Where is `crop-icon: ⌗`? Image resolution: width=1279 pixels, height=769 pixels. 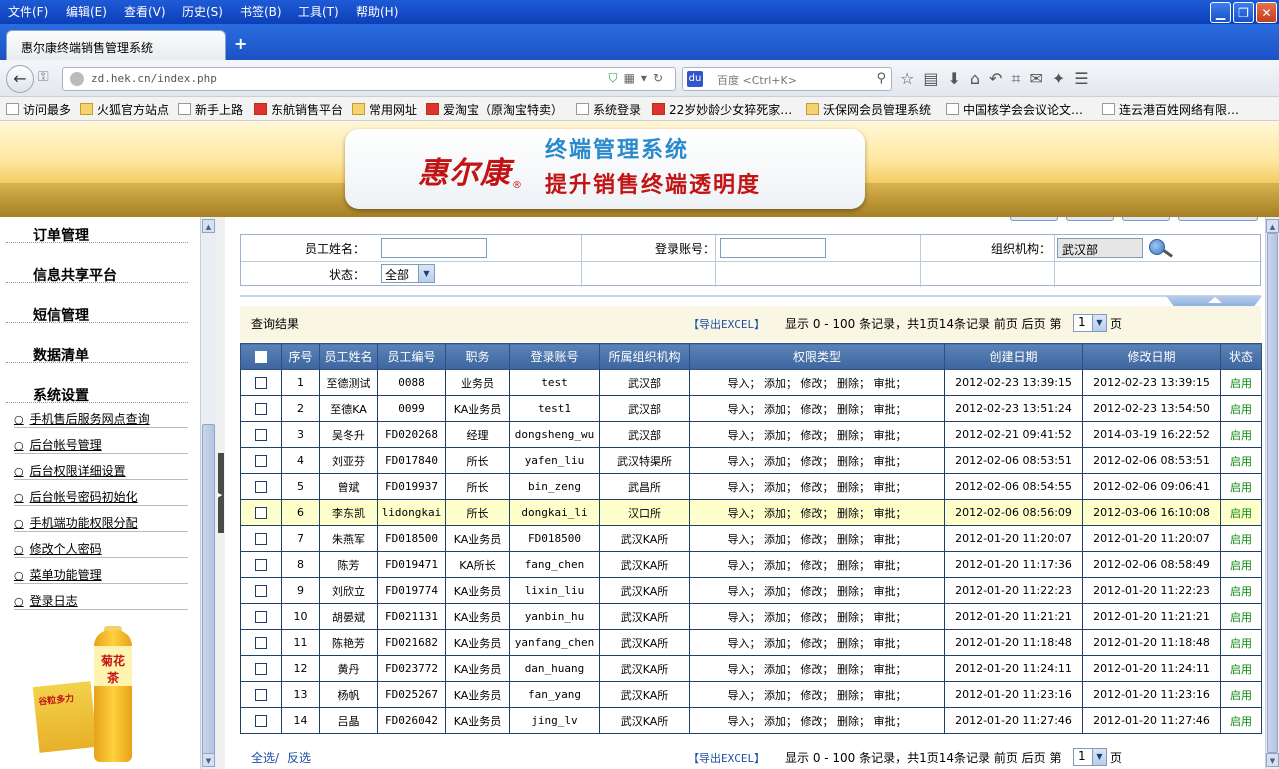
crop-icon: ⌗ is located at coordinates (1020, 78).